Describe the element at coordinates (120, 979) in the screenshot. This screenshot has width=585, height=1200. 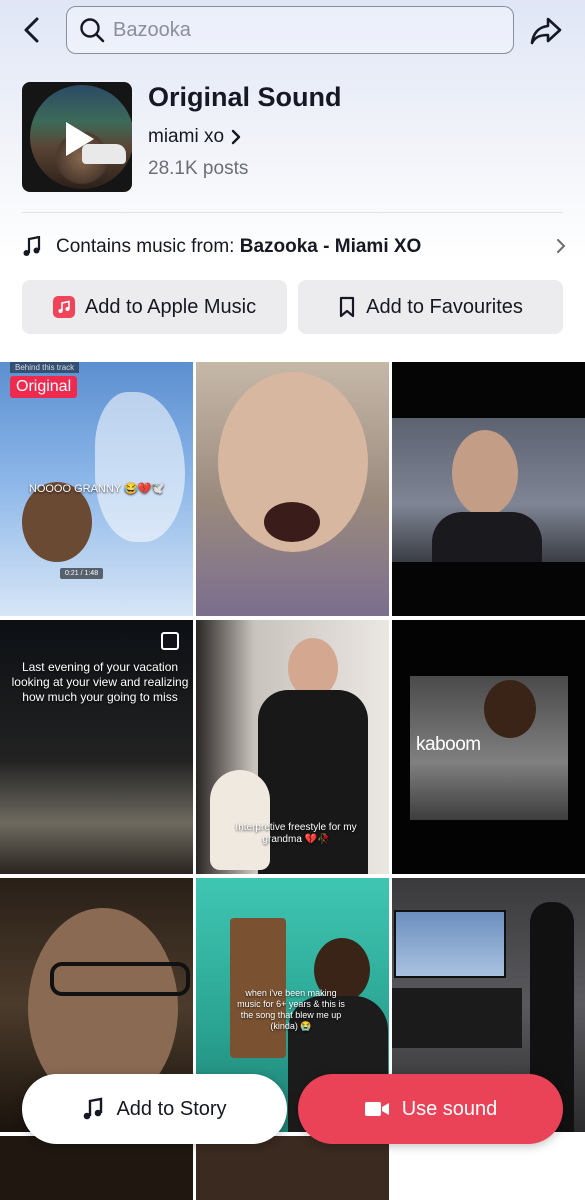
I see `thumbnail-glasses` at that location.